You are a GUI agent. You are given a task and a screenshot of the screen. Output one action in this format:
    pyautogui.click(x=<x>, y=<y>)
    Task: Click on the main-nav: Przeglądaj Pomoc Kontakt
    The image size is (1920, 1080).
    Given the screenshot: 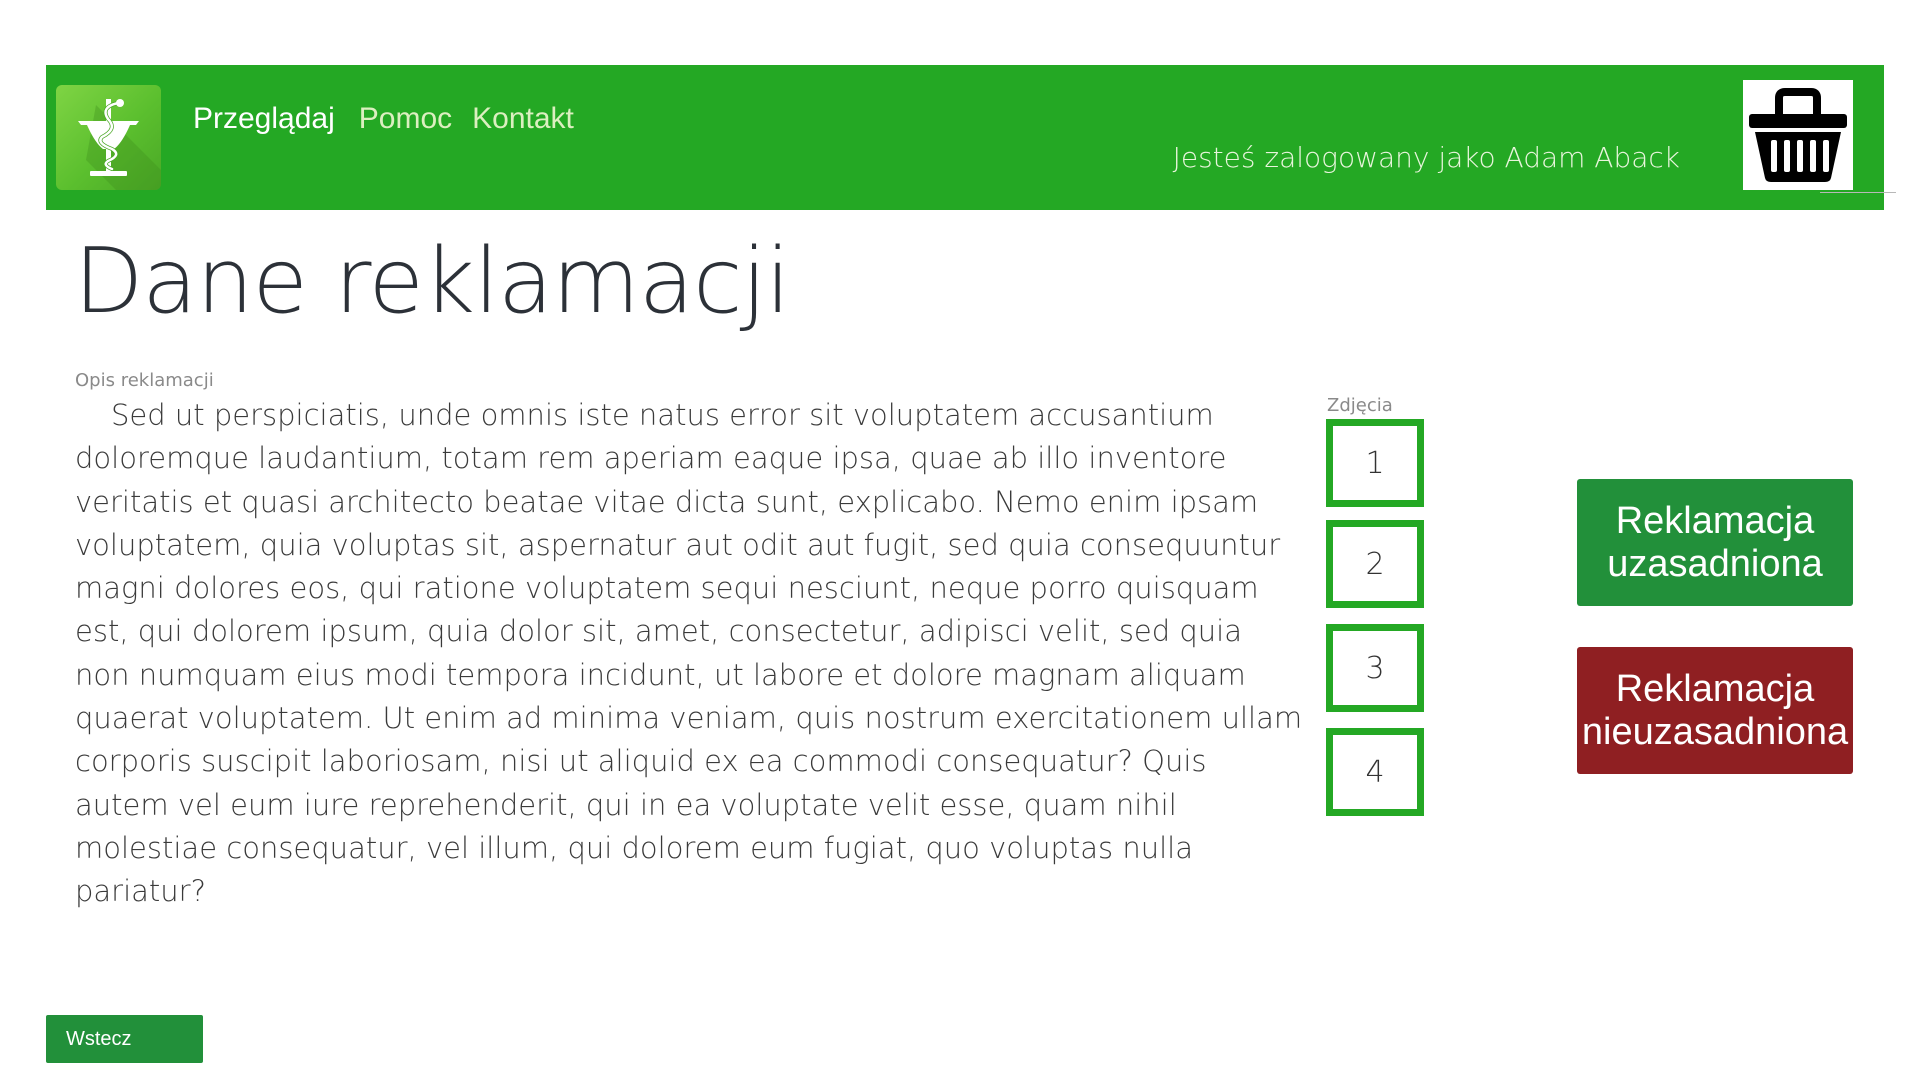 What is the action you would take?
    pyautogui.click(x=393, y=119)
    